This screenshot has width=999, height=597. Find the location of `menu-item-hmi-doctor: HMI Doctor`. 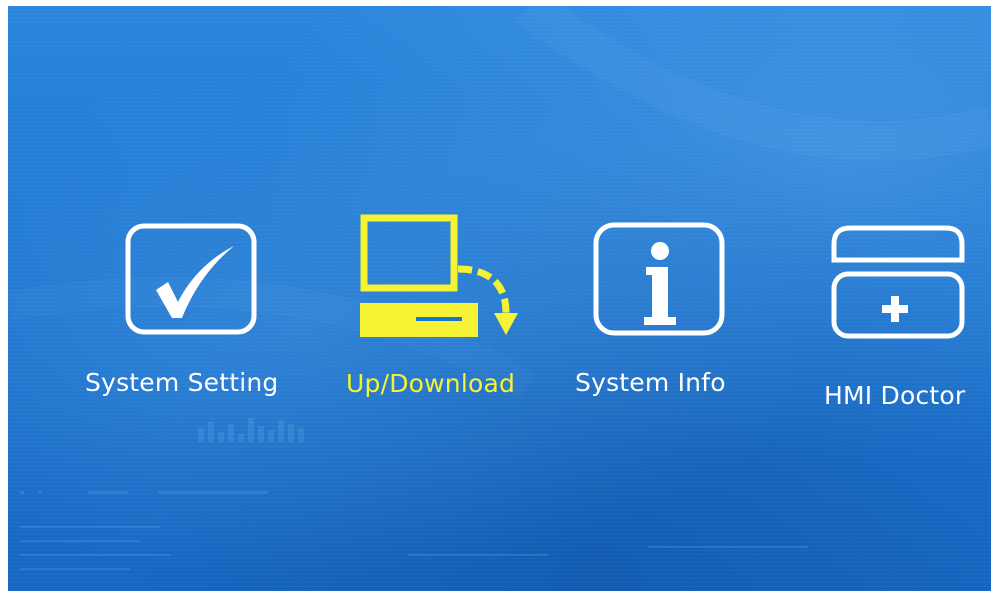

menu-item-hmi-doctor: HMI Doctor is located at coordinates (895, 316).